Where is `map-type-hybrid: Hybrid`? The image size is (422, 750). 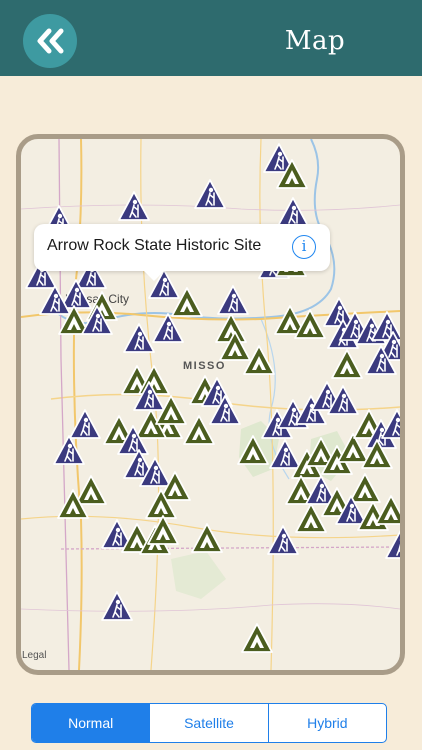 map-type-hybrid: Hybrid is located at coordinates (327, 723).